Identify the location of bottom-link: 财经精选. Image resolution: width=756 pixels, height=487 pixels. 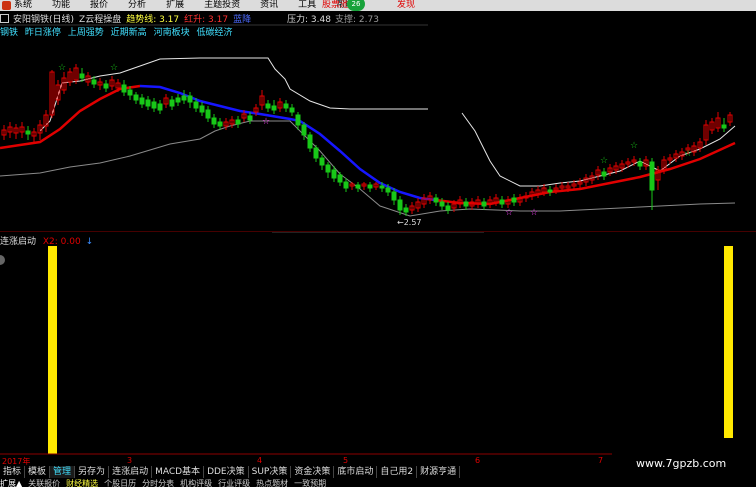
(82, 482).